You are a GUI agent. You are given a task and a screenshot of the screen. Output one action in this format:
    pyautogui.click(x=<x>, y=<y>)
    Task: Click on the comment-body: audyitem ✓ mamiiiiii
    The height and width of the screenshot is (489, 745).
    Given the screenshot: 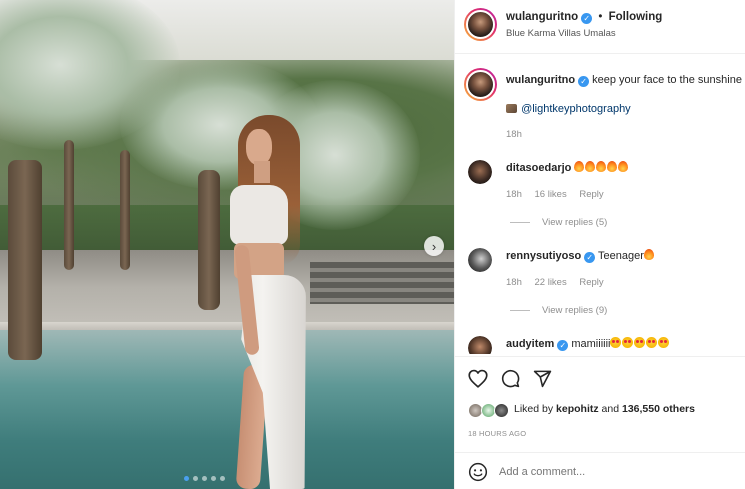 What is the action you would take?
    pyautogui.click(x=588, y=344)
    